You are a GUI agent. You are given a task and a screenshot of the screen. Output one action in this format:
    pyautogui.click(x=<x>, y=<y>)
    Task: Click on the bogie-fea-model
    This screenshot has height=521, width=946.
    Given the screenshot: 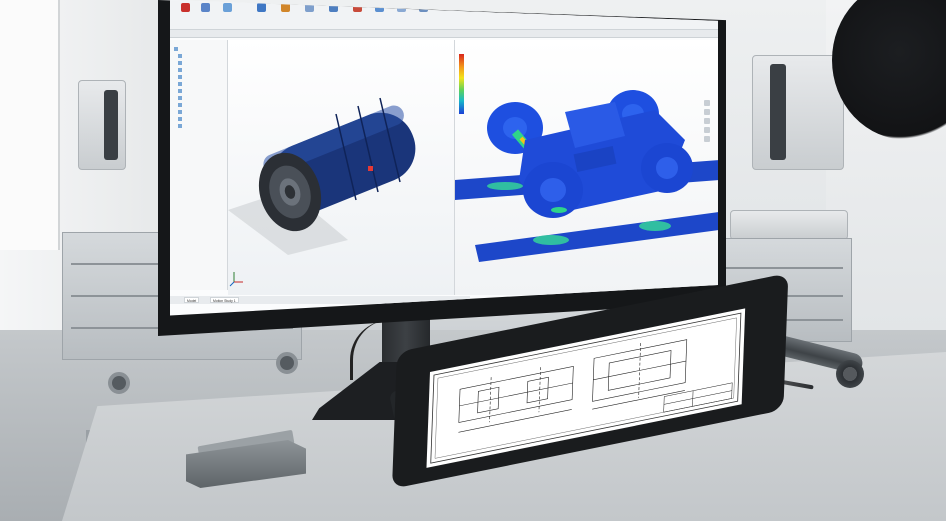 What is the action you would take?
    pyautogui.click(x=586, y=176)
    